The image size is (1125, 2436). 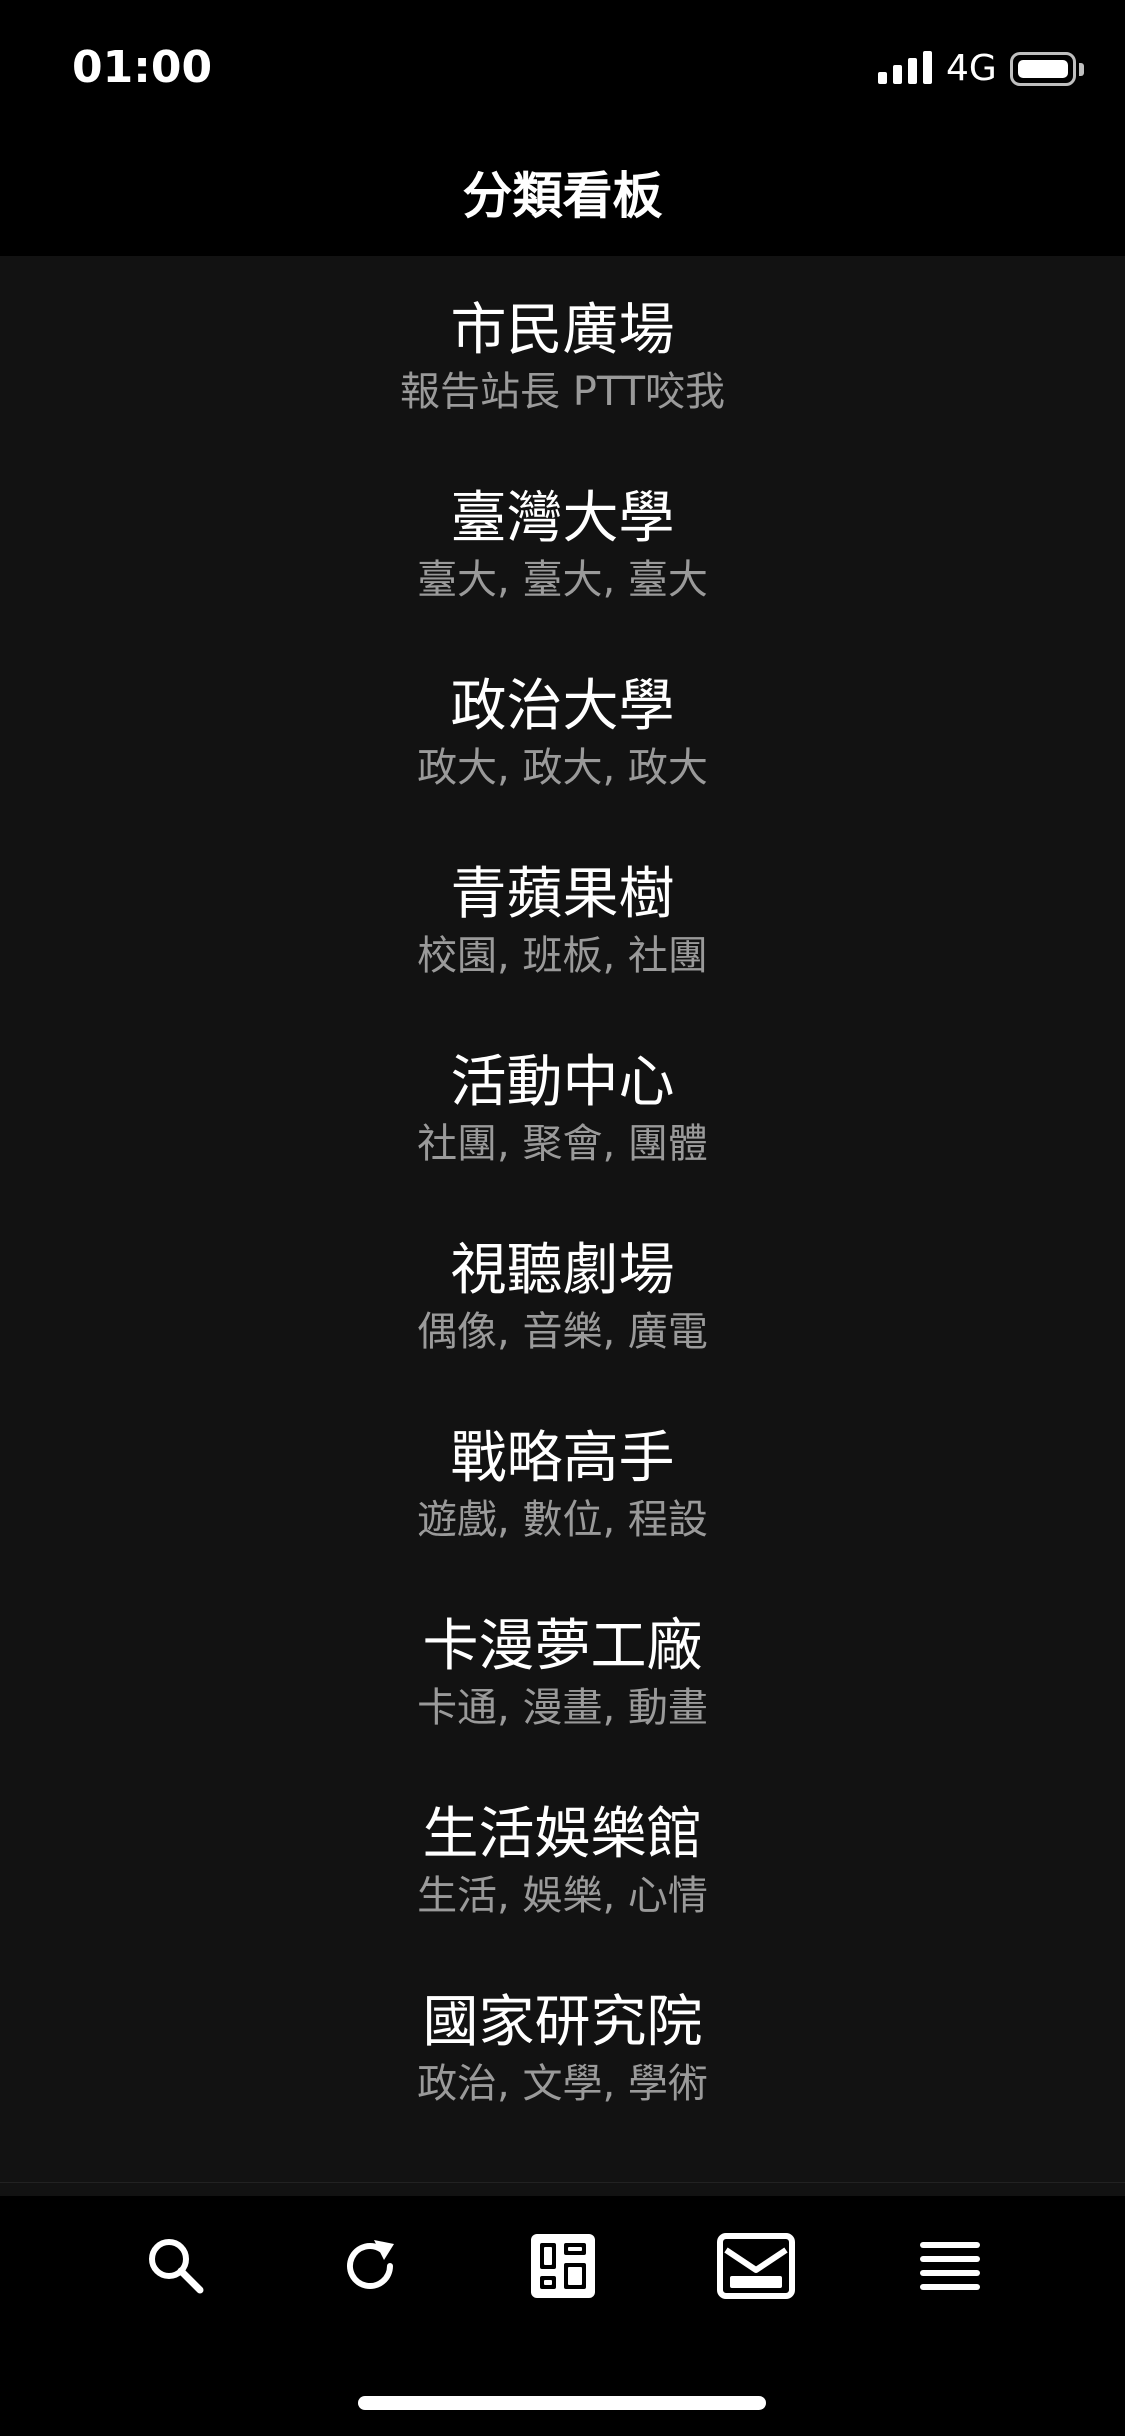 I want to click on search-icon, so click(x=176, y=2266).